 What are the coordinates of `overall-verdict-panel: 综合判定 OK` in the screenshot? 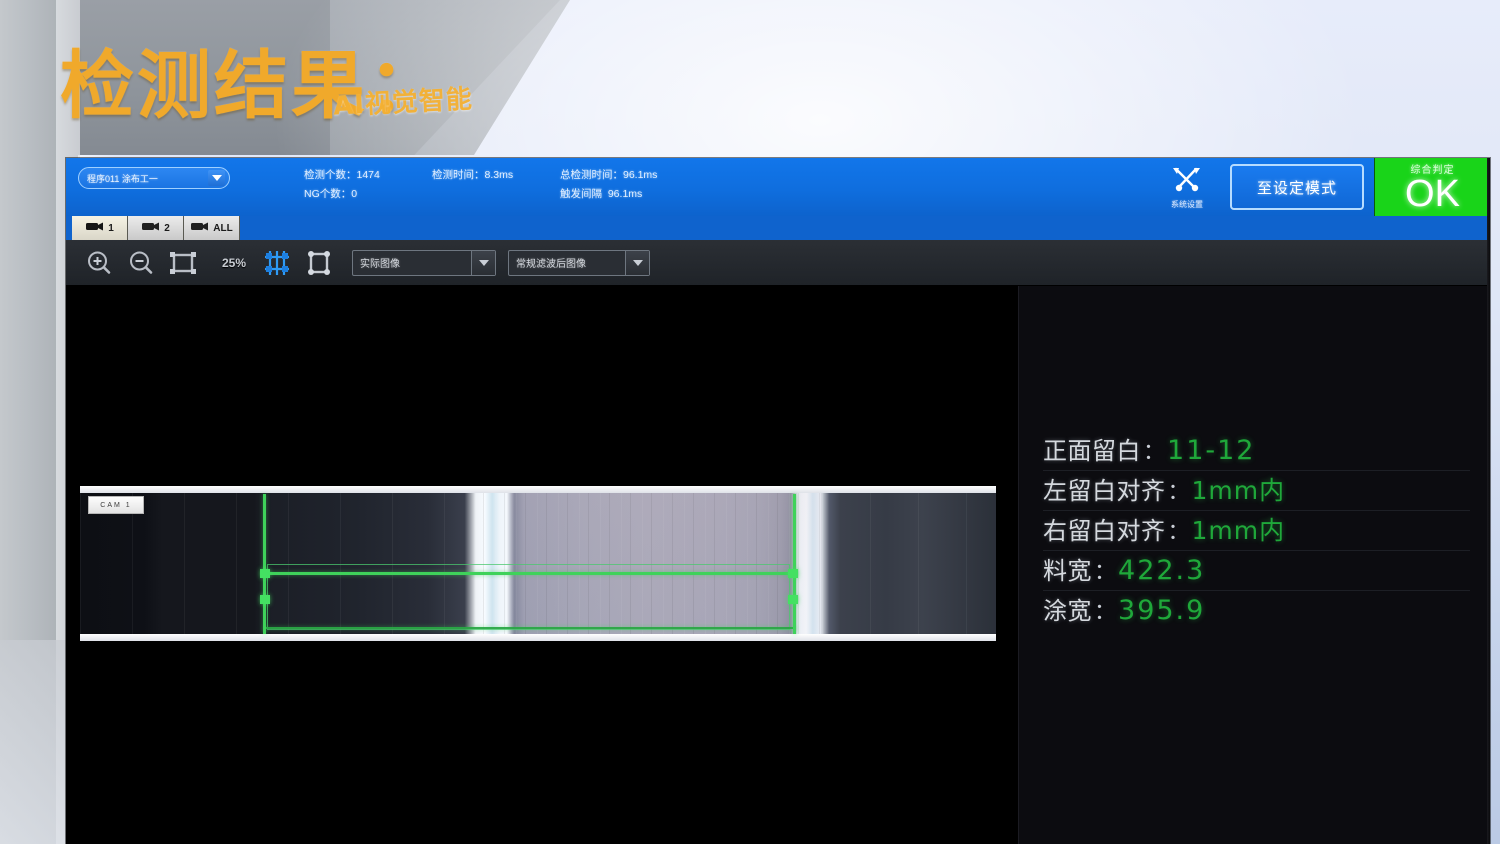 It's located at (1432, 187).